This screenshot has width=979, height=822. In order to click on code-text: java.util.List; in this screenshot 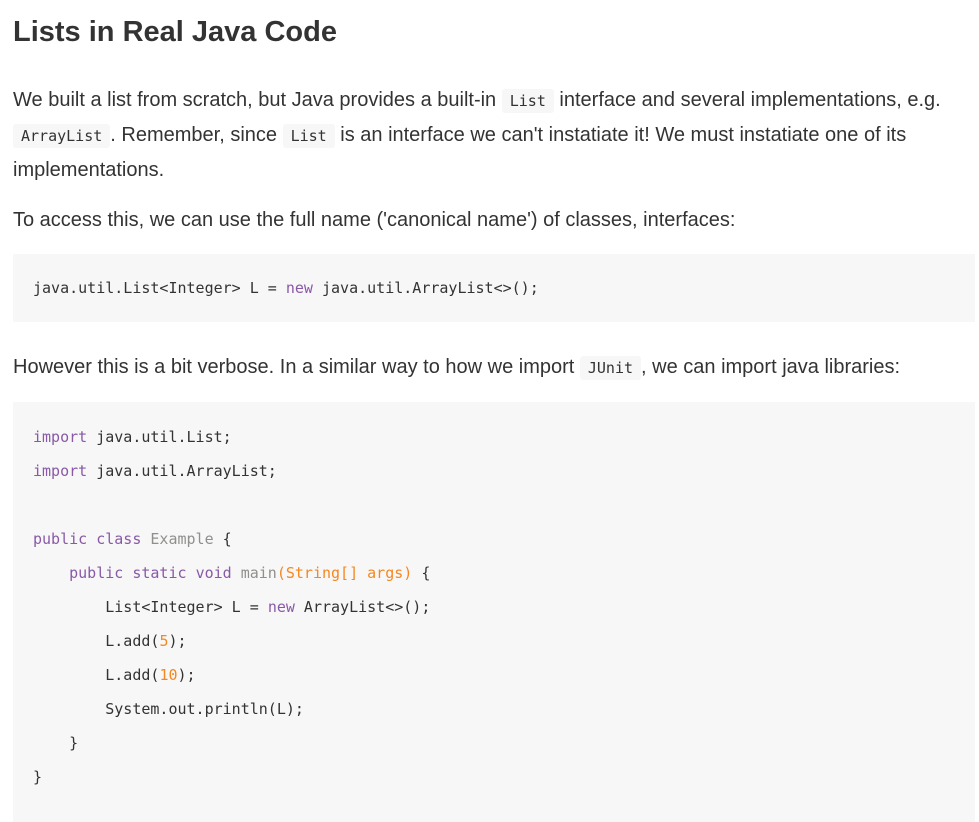, I will do `click(159, 437)`.